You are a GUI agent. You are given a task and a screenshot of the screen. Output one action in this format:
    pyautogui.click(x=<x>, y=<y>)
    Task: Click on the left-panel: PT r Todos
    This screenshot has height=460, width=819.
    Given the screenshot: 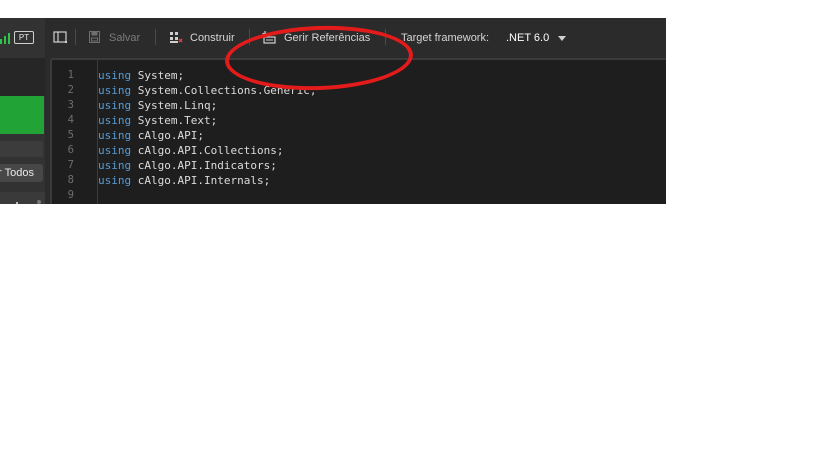 What is the action you would take?
    pyautogui.click(x=22, y=111)
    